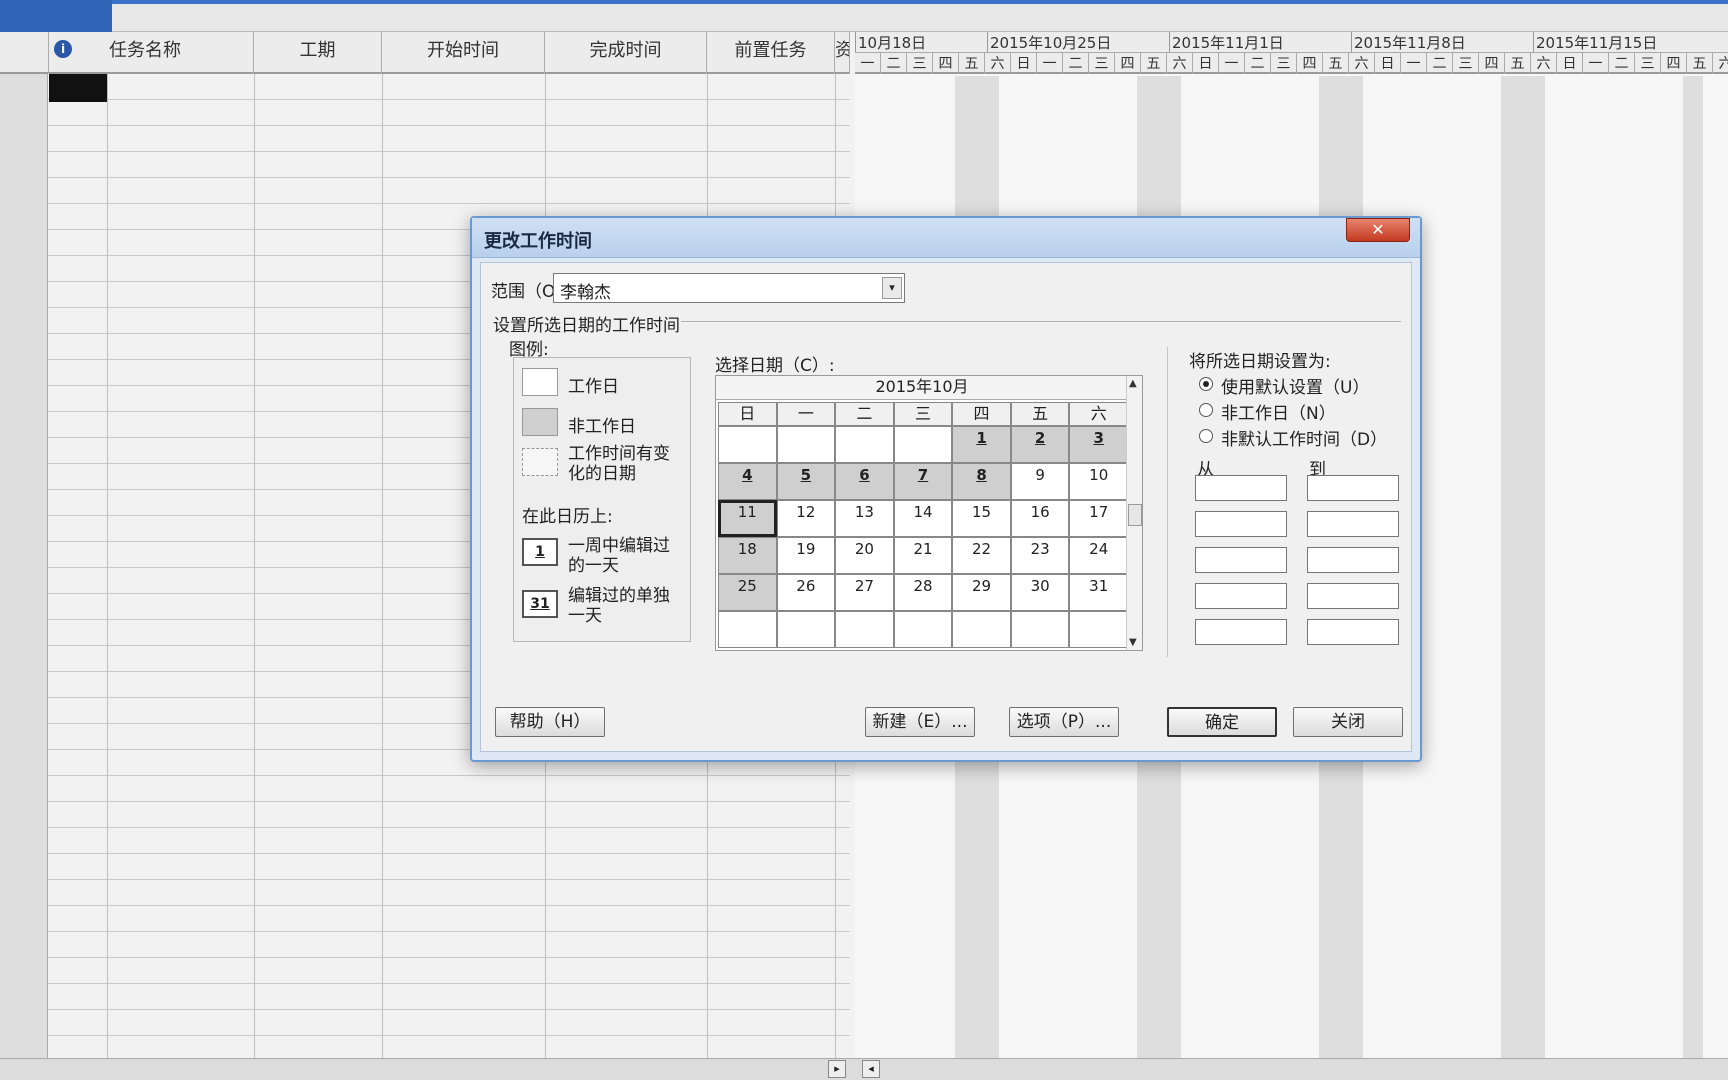 Image resolution: width=1728 pixels, height=1080 pixels. I want to click on calendar-day: 18, so click(747, 555).